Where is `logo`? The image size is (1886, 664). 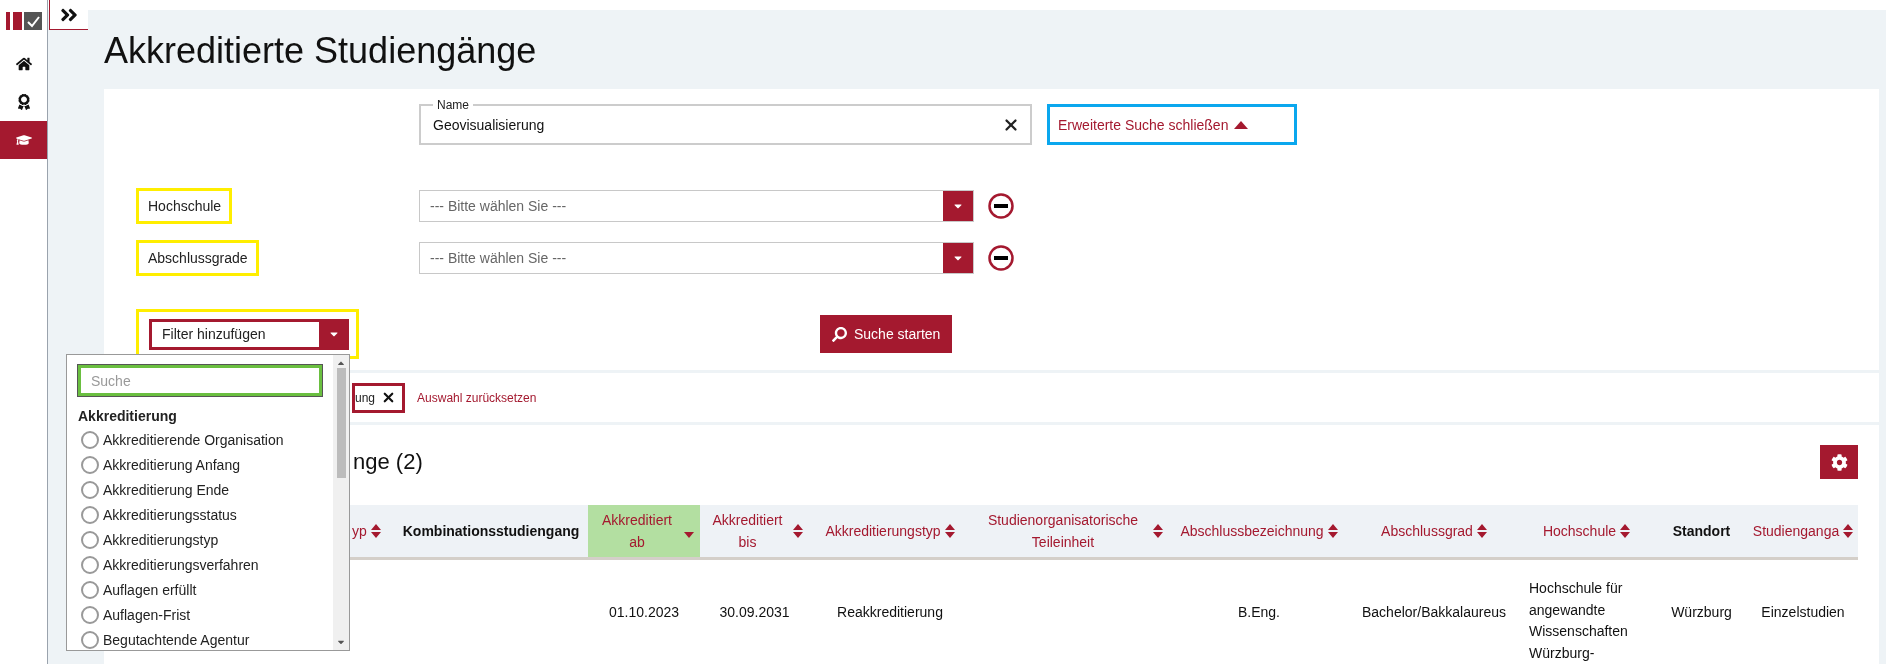
logo is located at coordinates (25, 21).